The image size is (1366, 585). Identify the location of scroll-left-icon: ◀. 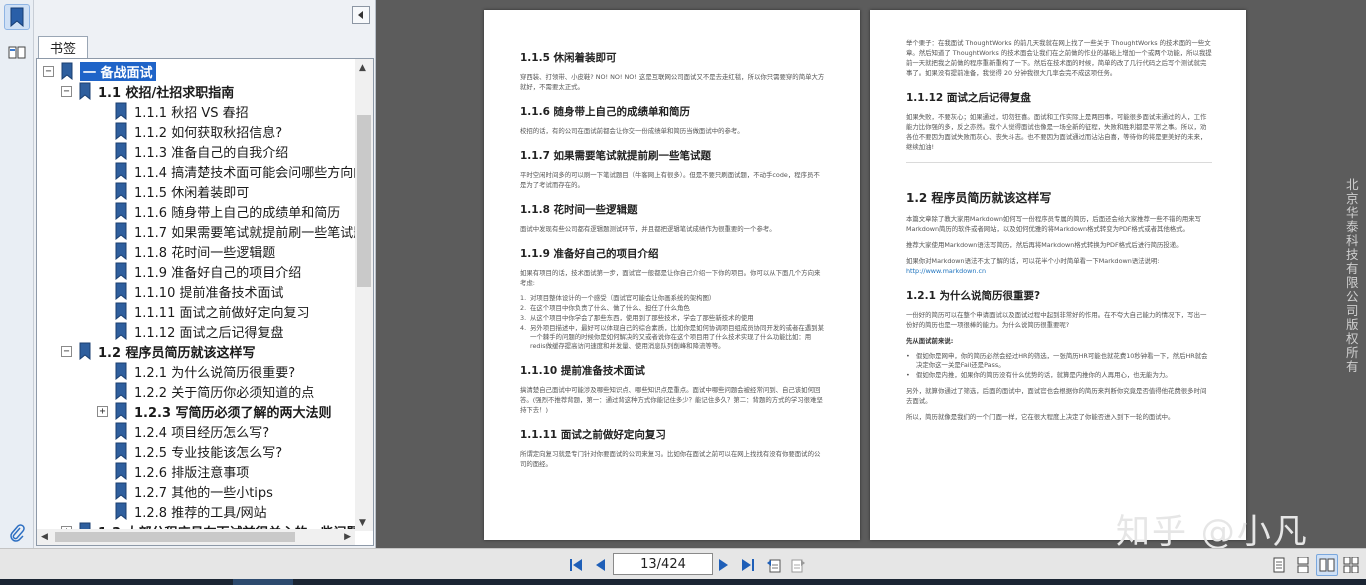
(44, 537).